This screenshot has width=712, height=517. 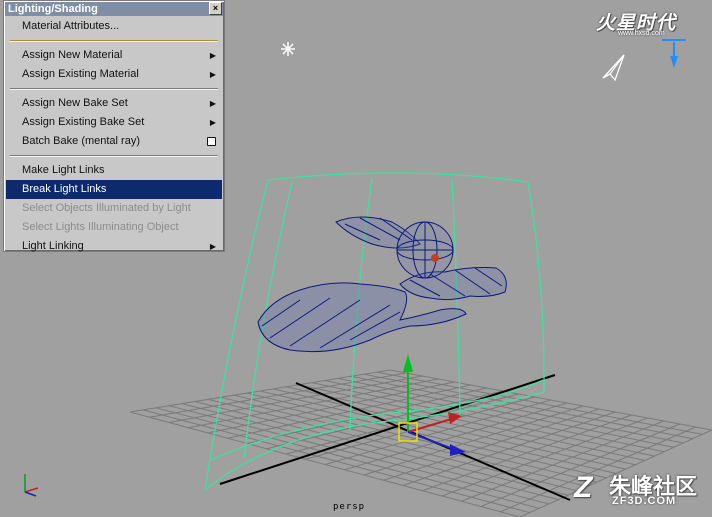 What do you see at coordinates (288, 49) in the screenshot?
I see `point-light-icon` at bounding box center [288, 49].